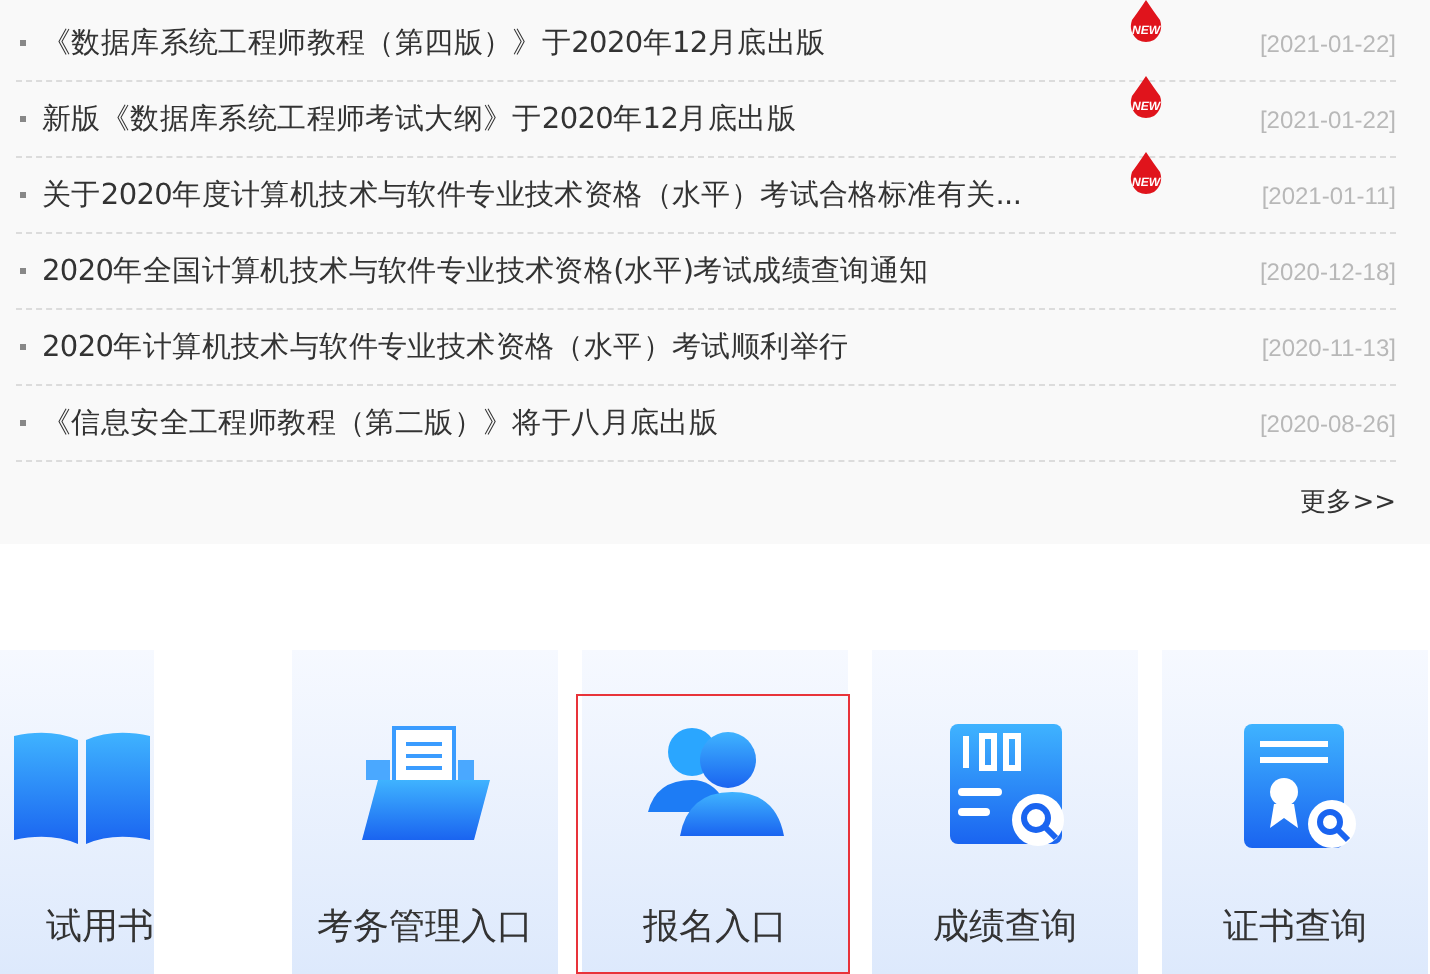  Describe the element at coordinates (425, 812) in the screenshot. I see `entry-tile: 考务管理入口` at that location.